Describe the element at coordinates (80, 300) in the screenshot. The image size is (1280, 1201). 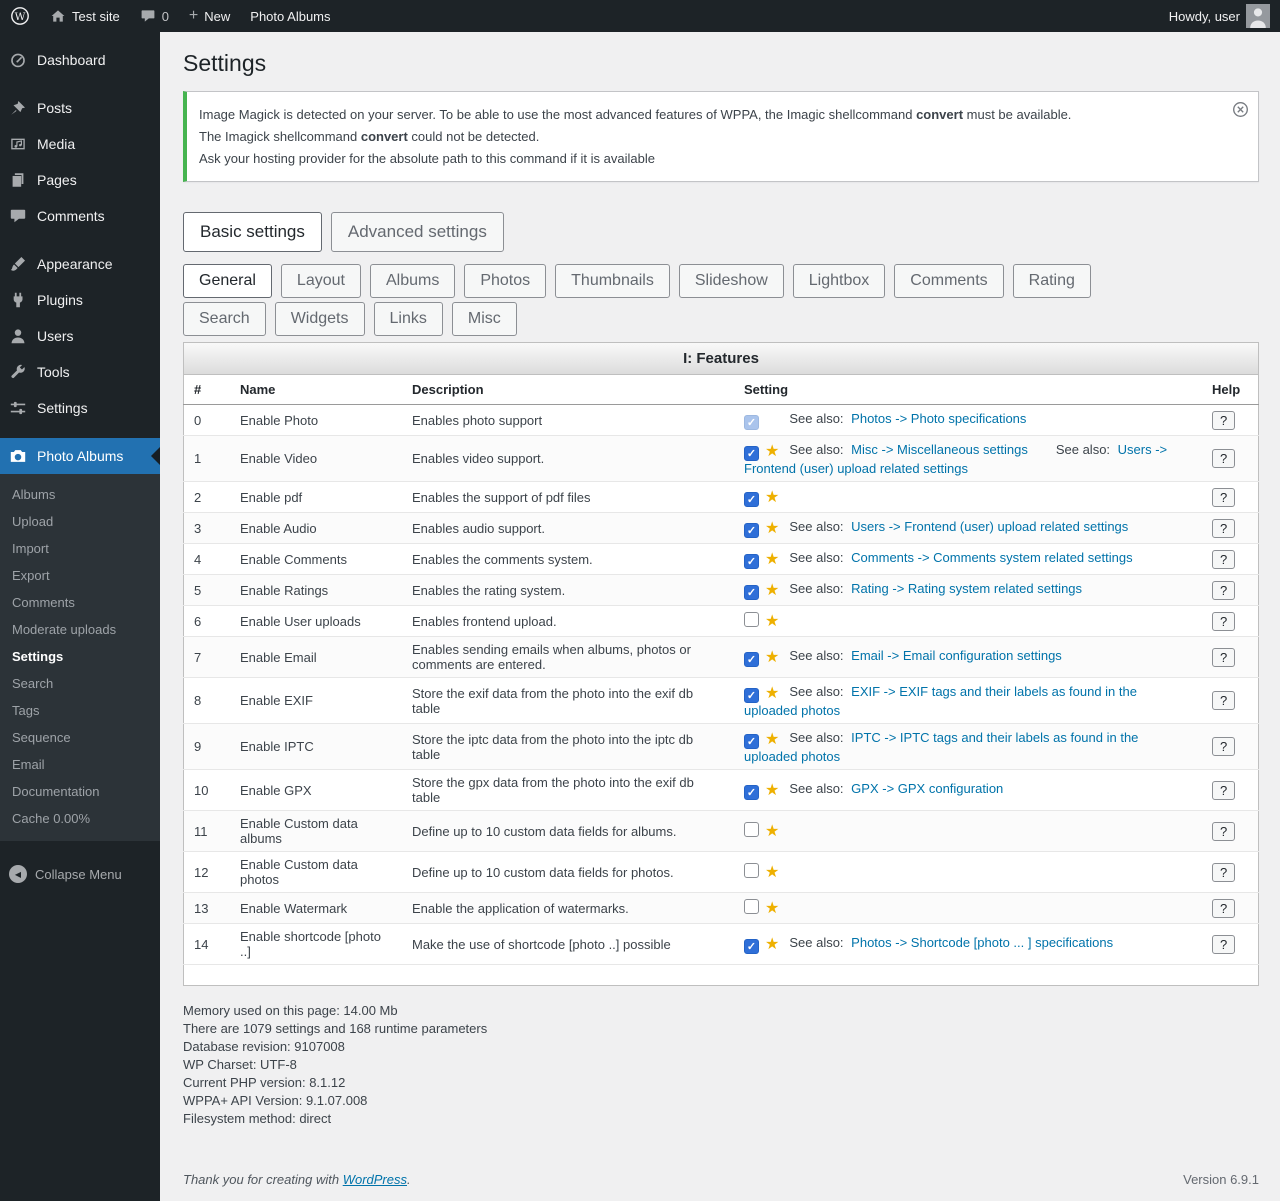
I see `sidebar-item-plugins: Plugins` at that location.